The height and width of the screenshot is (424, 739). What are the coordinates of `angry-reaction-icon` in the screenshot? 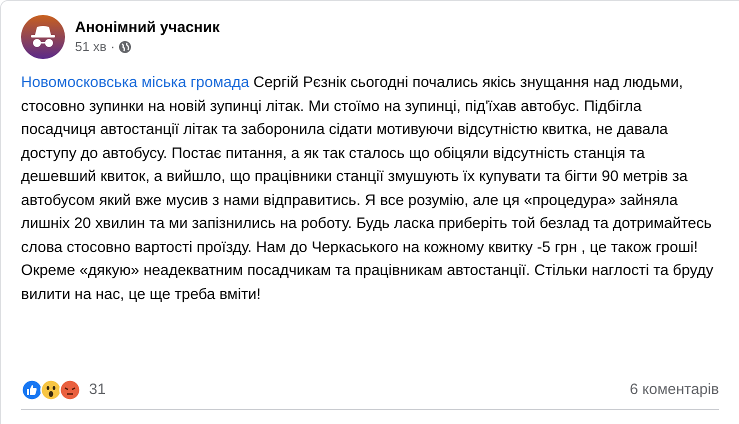 It's located at (70, 389).